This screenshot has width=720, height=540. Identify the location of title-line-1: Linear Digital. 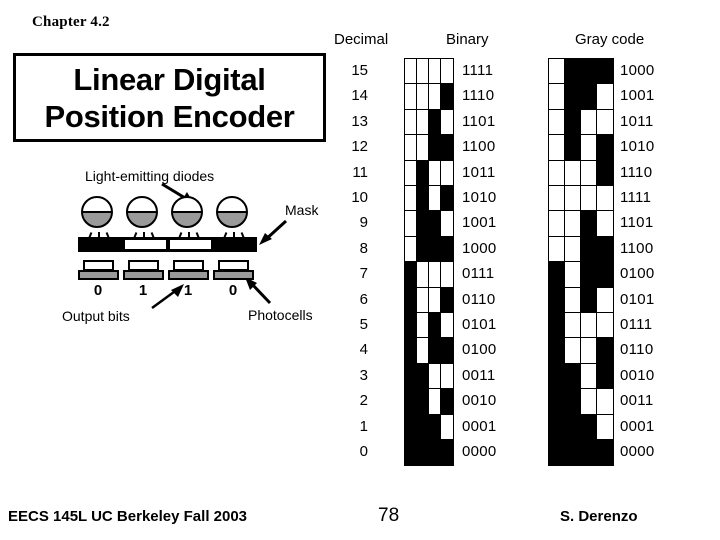
(169, 79).